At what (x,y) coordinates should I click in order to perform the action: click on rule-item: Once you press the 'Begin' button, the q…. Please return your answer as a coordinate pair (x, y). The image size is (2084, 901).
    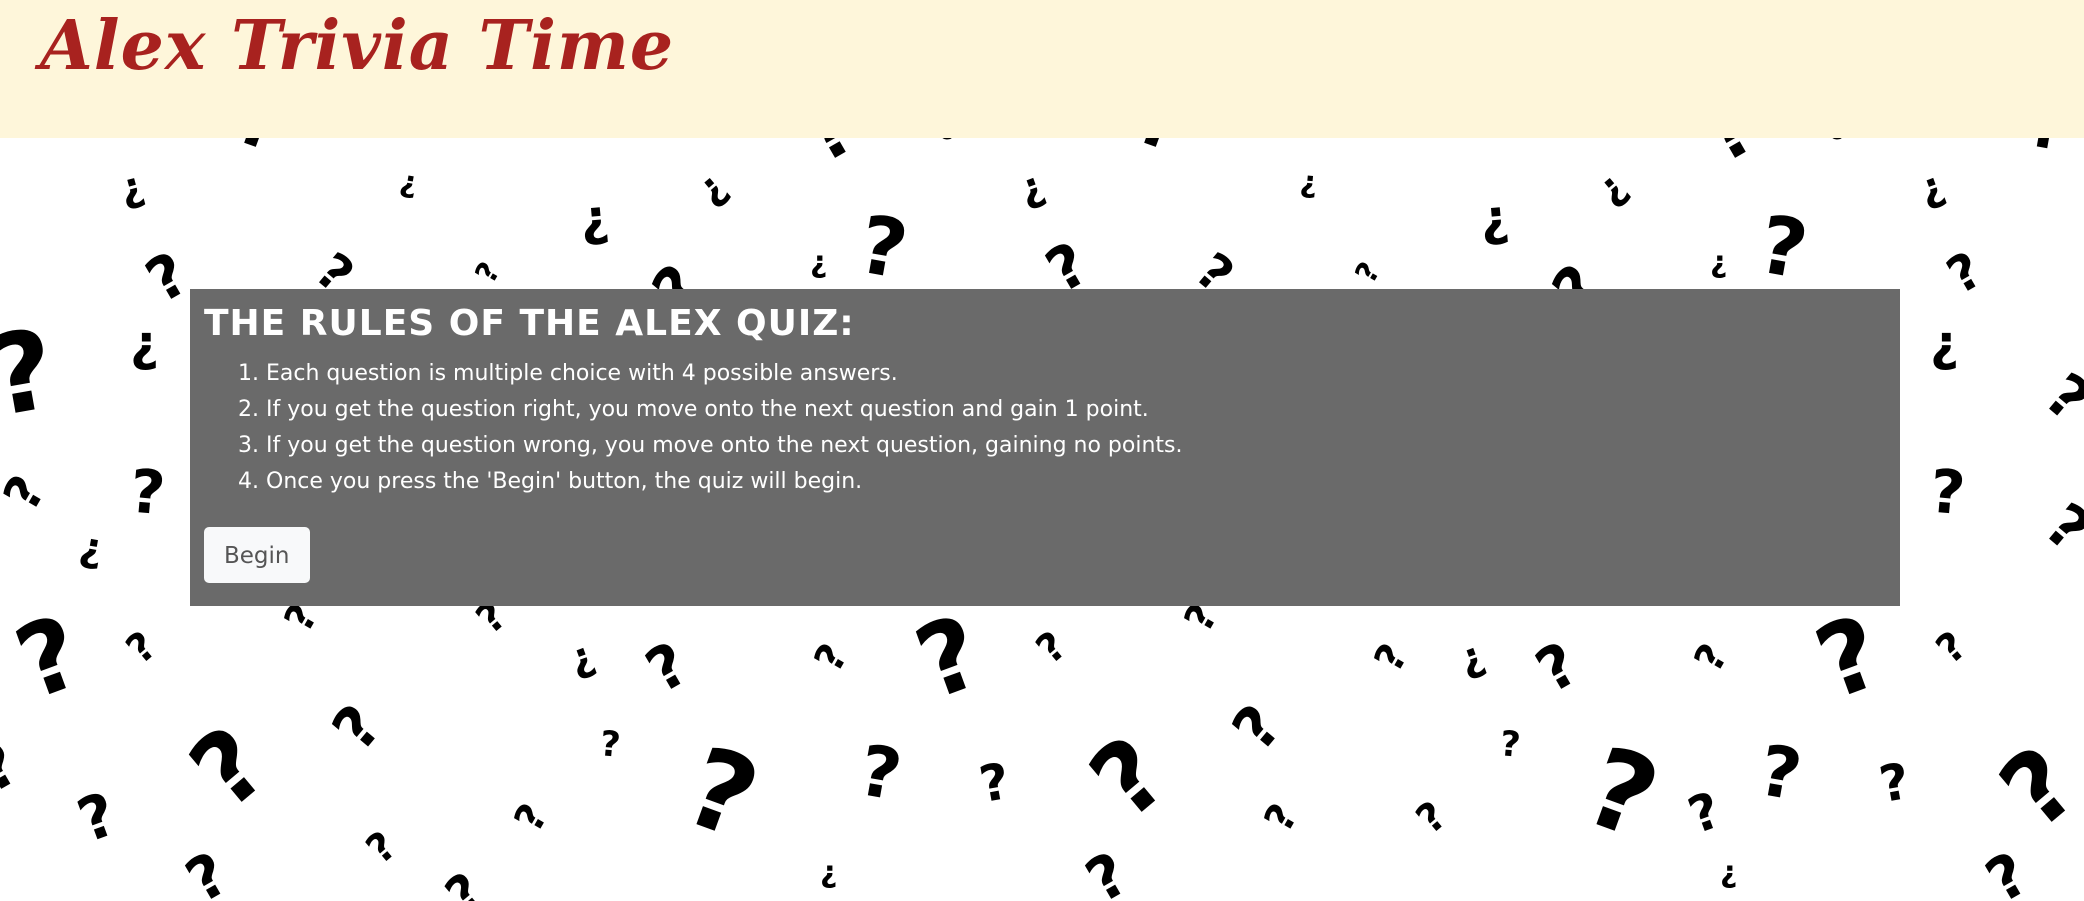
    Looking at the image, I should click on (1076, 482).